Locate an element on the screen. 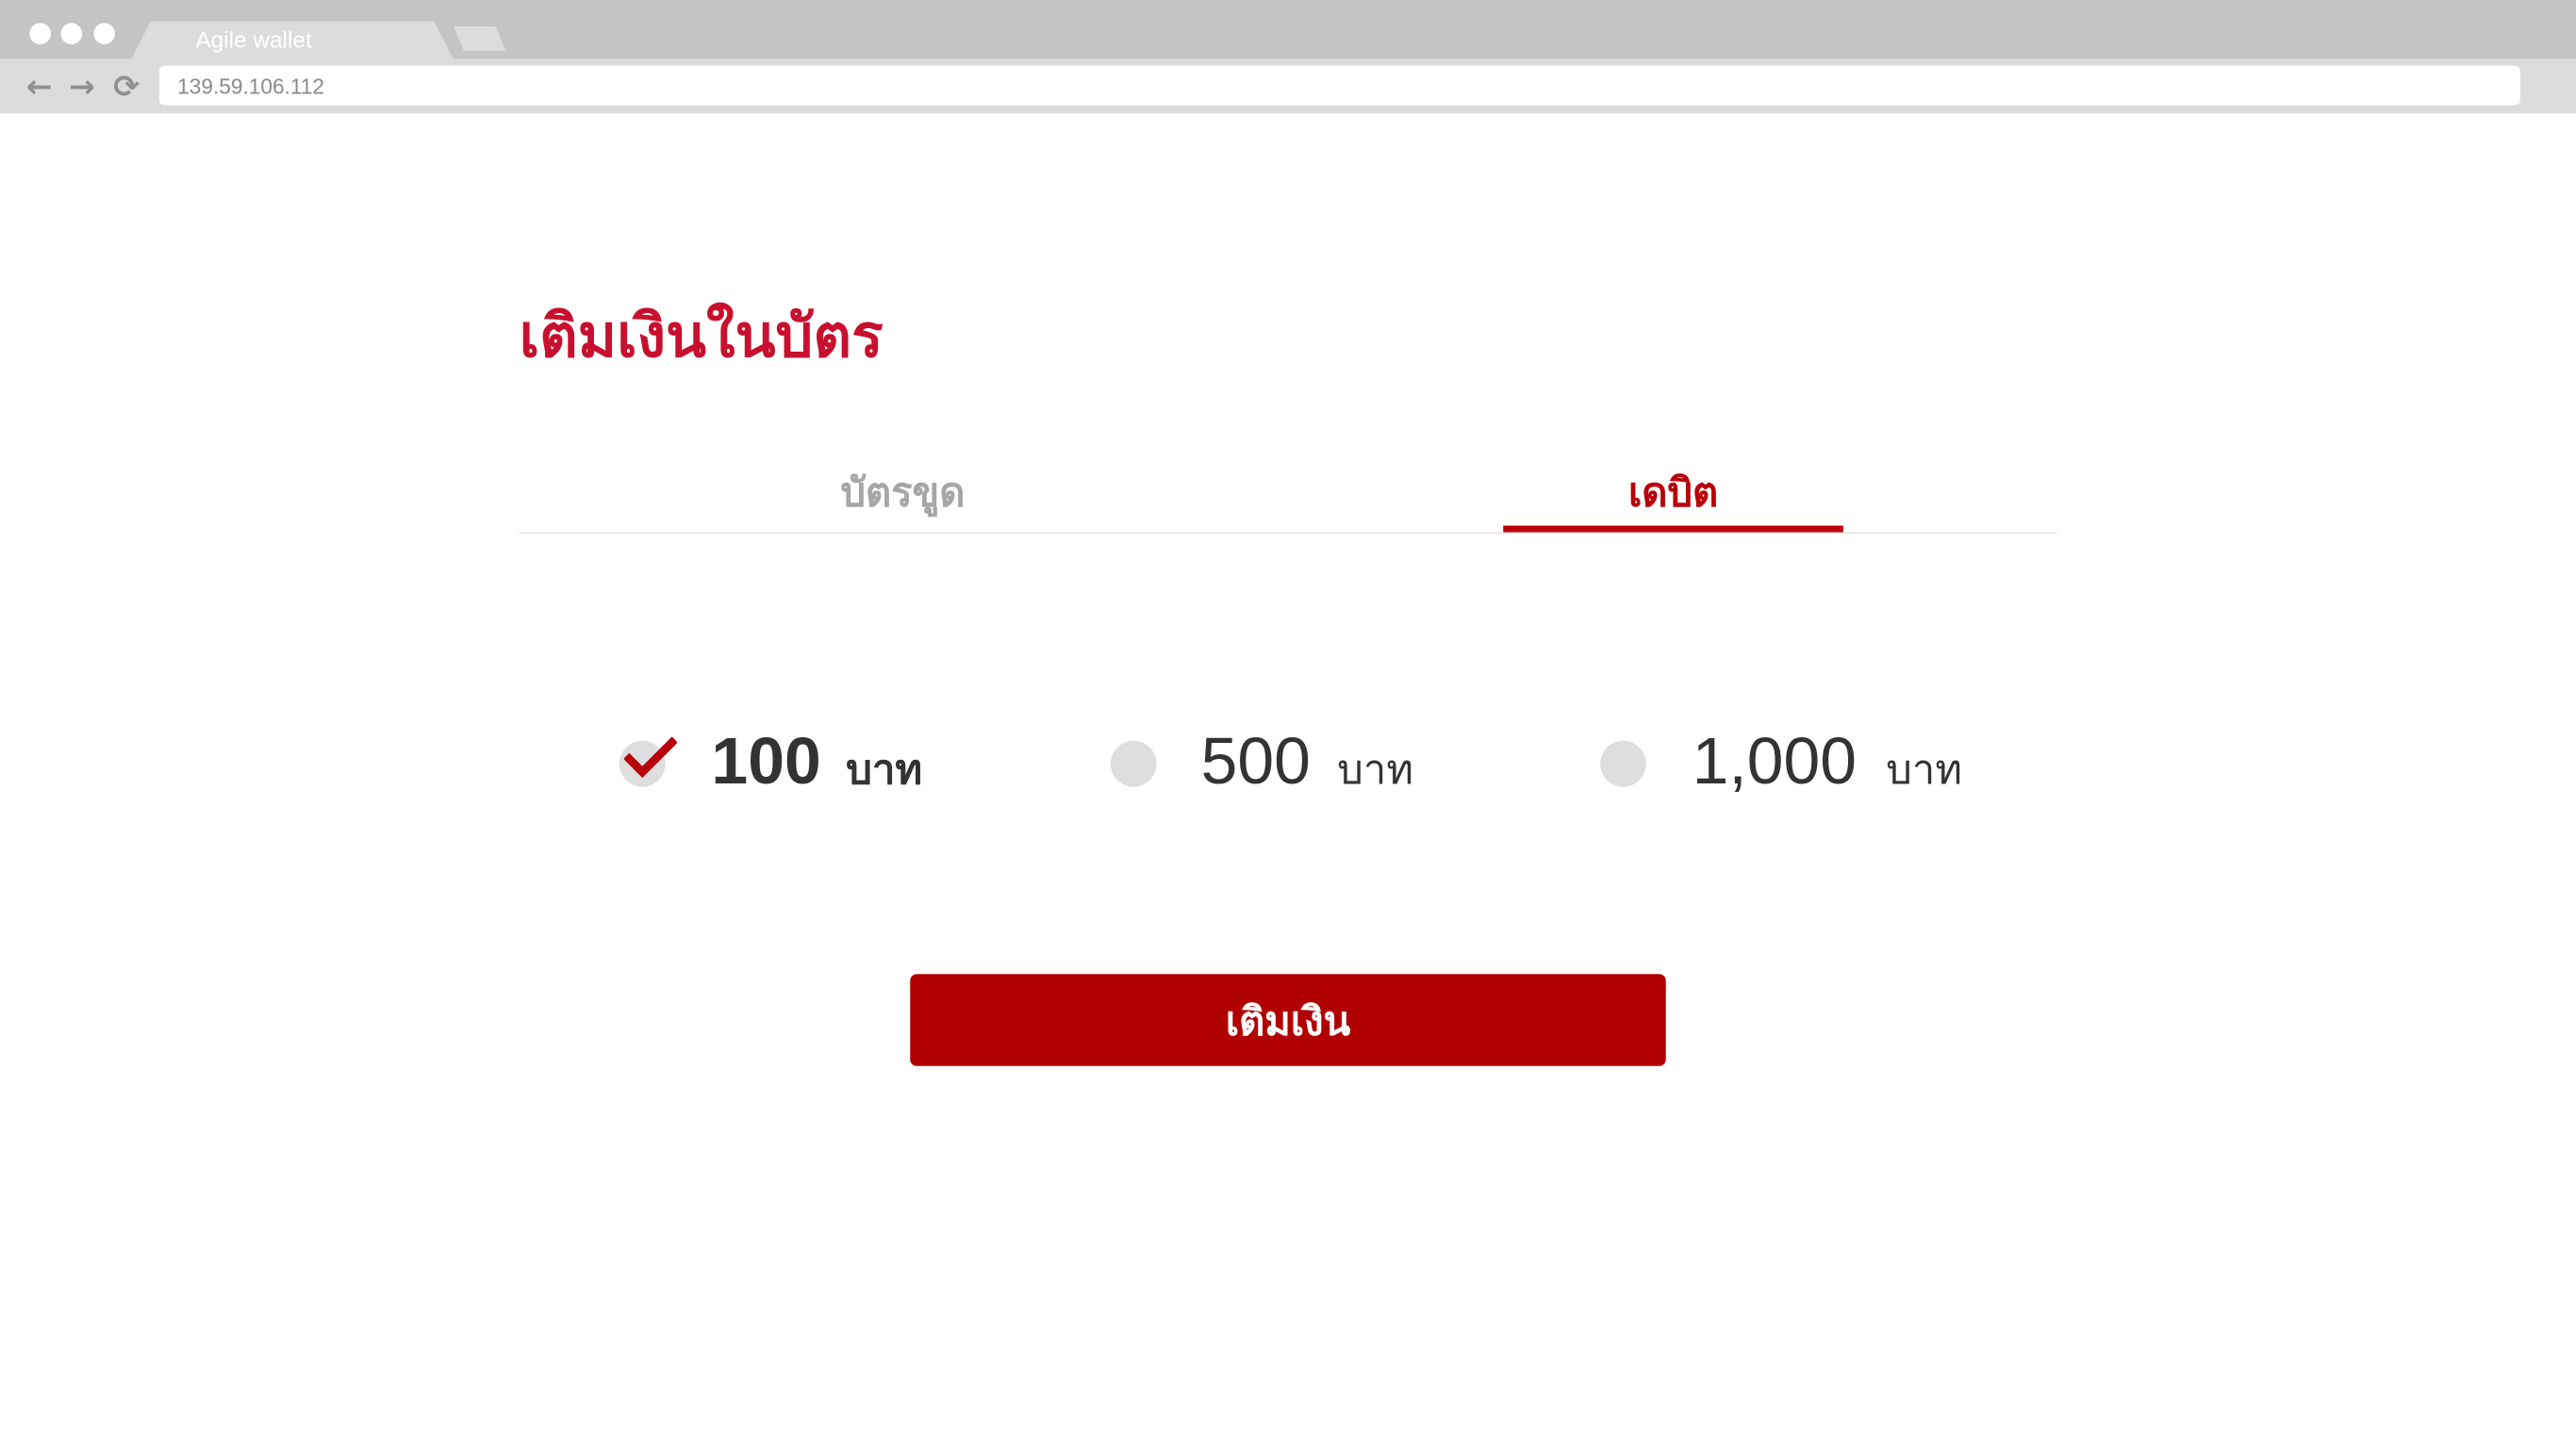 The width and height of the screenshot is (2576, 1449). tab-divider is located at coordinates (1288, 533).